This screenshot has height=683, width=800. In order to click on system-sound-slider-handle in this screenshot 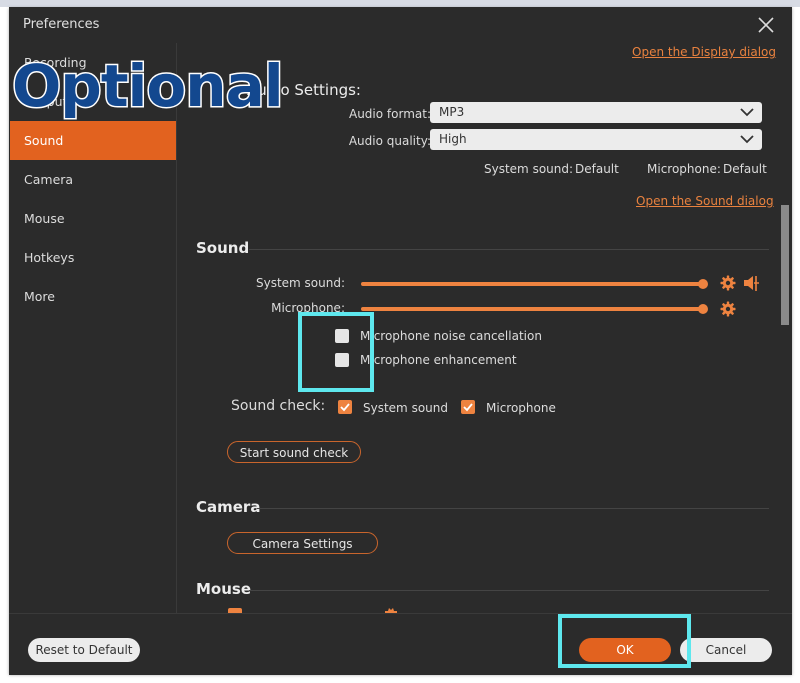, I will do `click(703, 284)`.